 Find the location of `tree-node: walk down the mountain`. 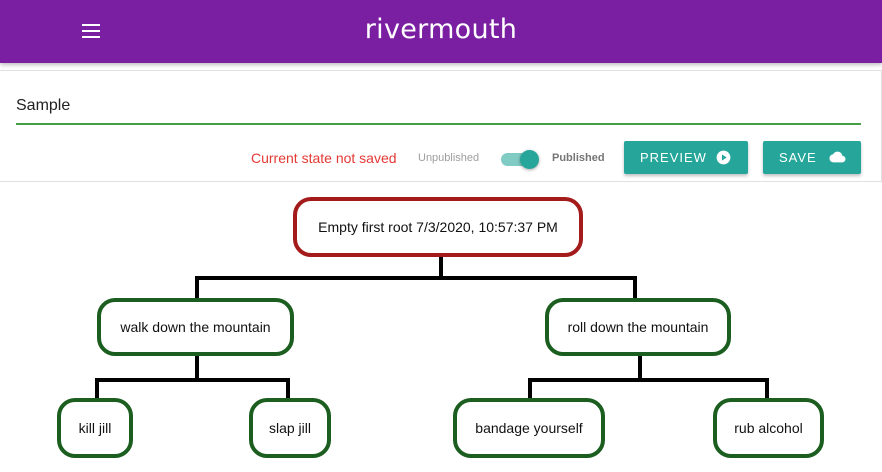

tree-node: walk down the mountain is located at coordinates (195, 327).